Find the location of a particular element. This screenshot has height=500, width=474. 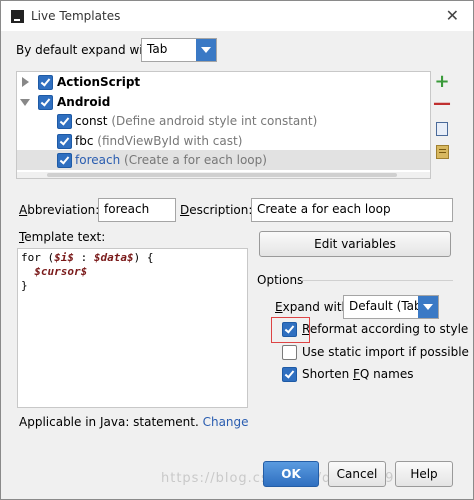

code-token: } is located at coordinates (24, 285).